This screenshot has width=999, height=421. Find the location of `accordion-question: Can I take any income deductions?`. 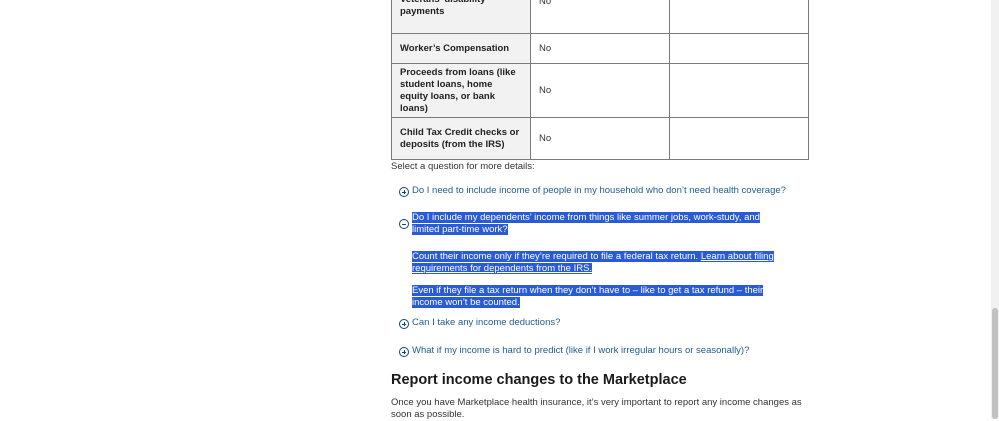

accordion-question: Can I take any income deductions? is located at coordinates (486, 323).